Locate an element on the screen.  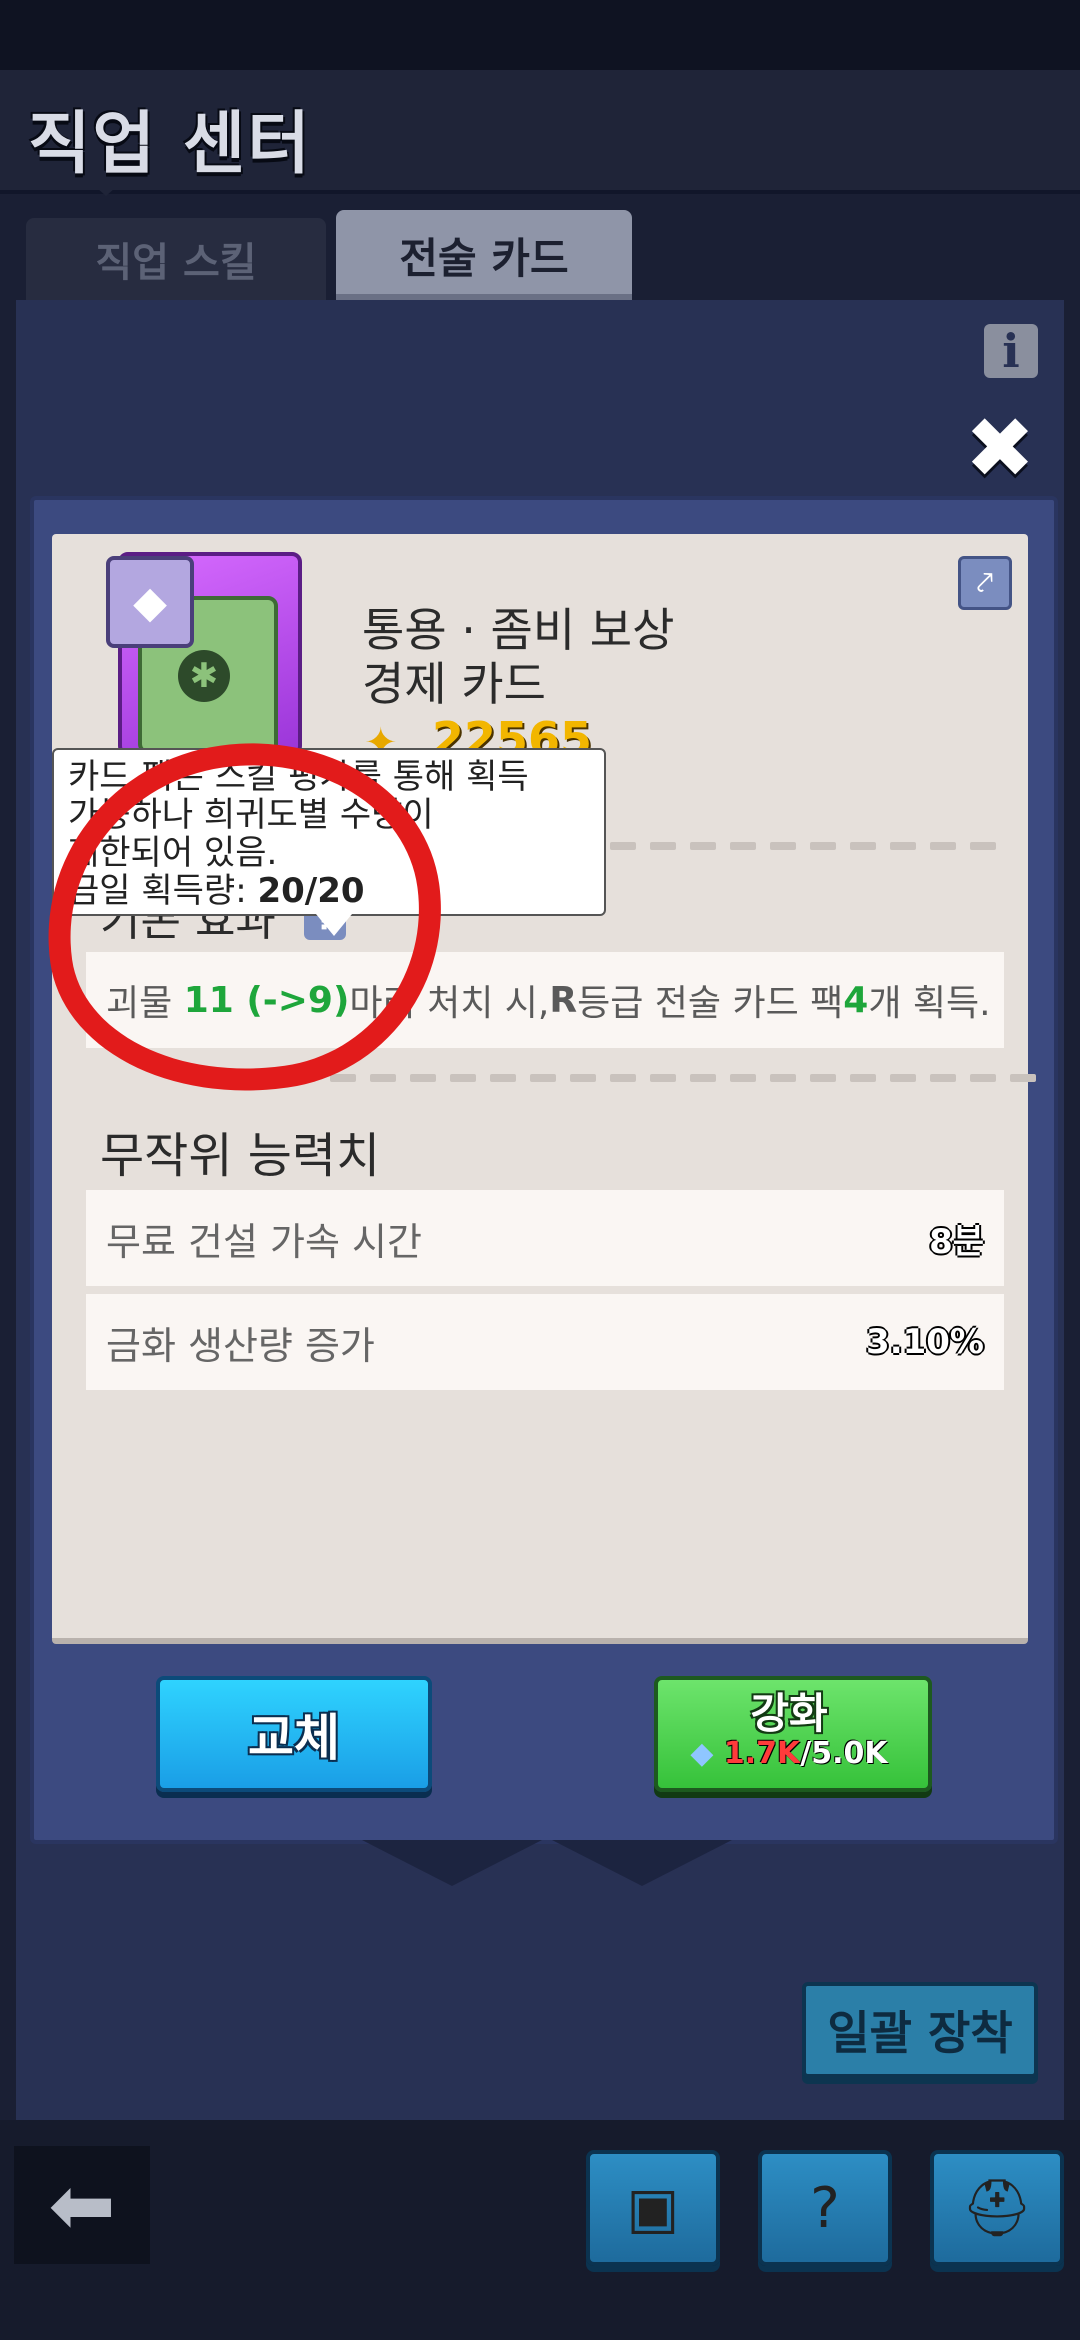
upgrade-cost: ◆ 1.7K/5.0K is located at coordinates (789, 1753).